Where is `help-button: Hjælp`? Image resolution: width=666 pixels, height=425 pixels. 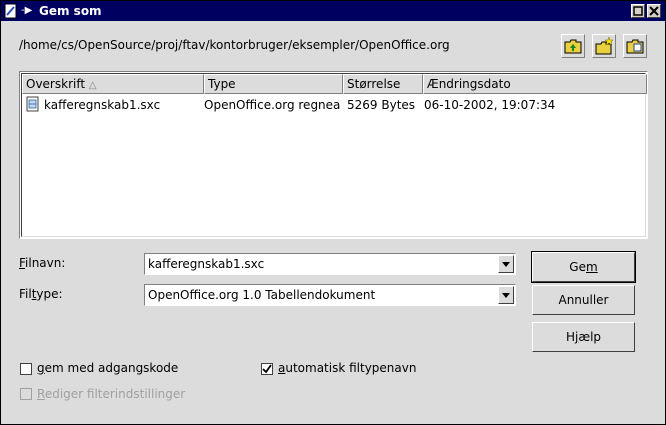 help-button: Hjælp is located at coordinates (583, 337).